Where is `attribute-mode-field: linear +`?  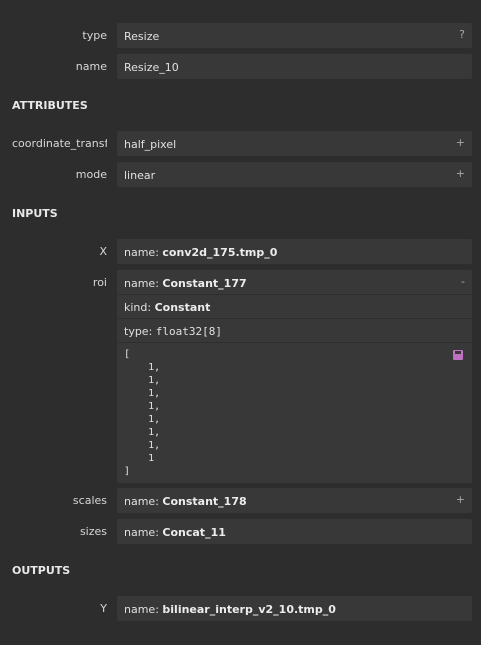
attribute-mode-field: linear + is located at coordinates (294, 174).